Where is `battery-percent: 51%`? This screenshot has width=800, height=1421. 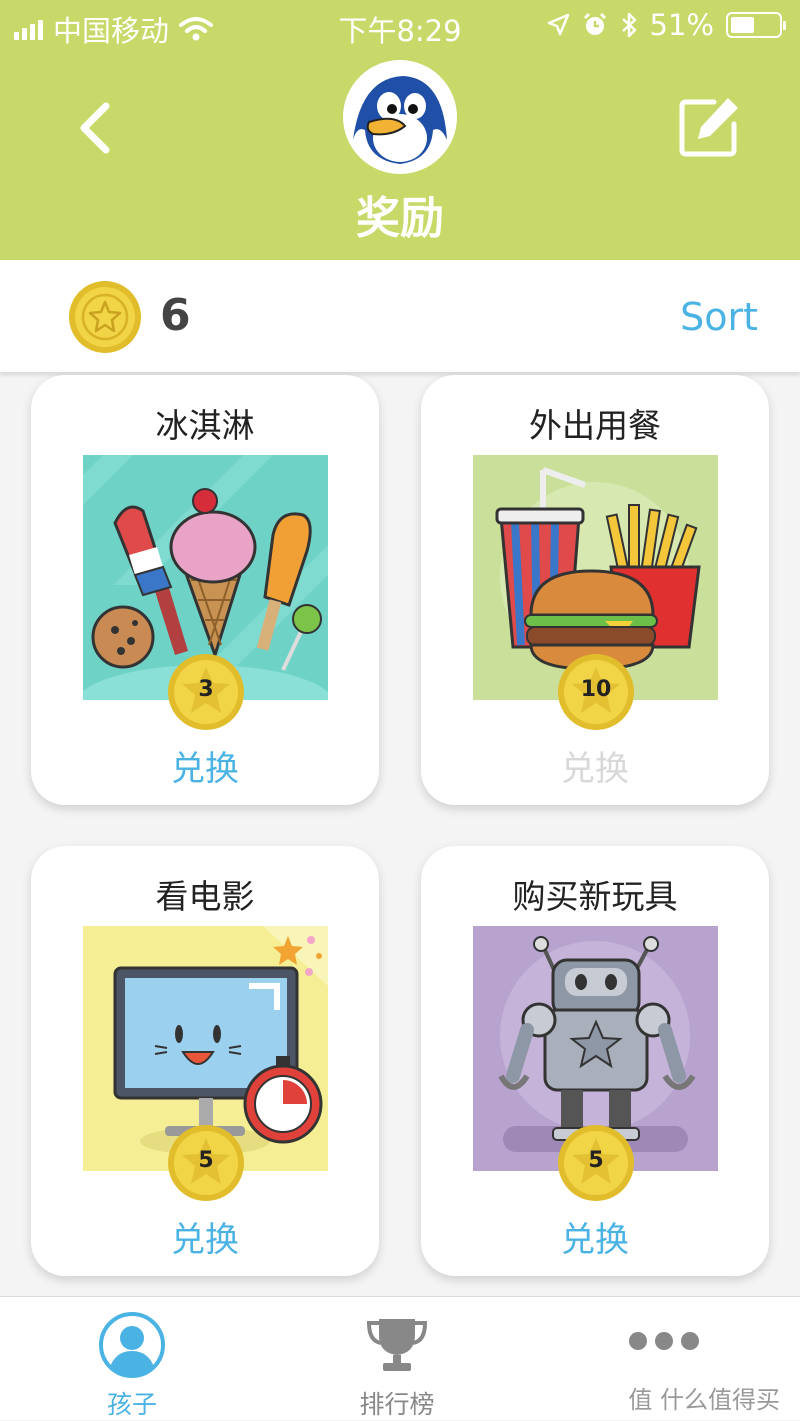
battery-percent: 51% is located at coordinates (681, 25).